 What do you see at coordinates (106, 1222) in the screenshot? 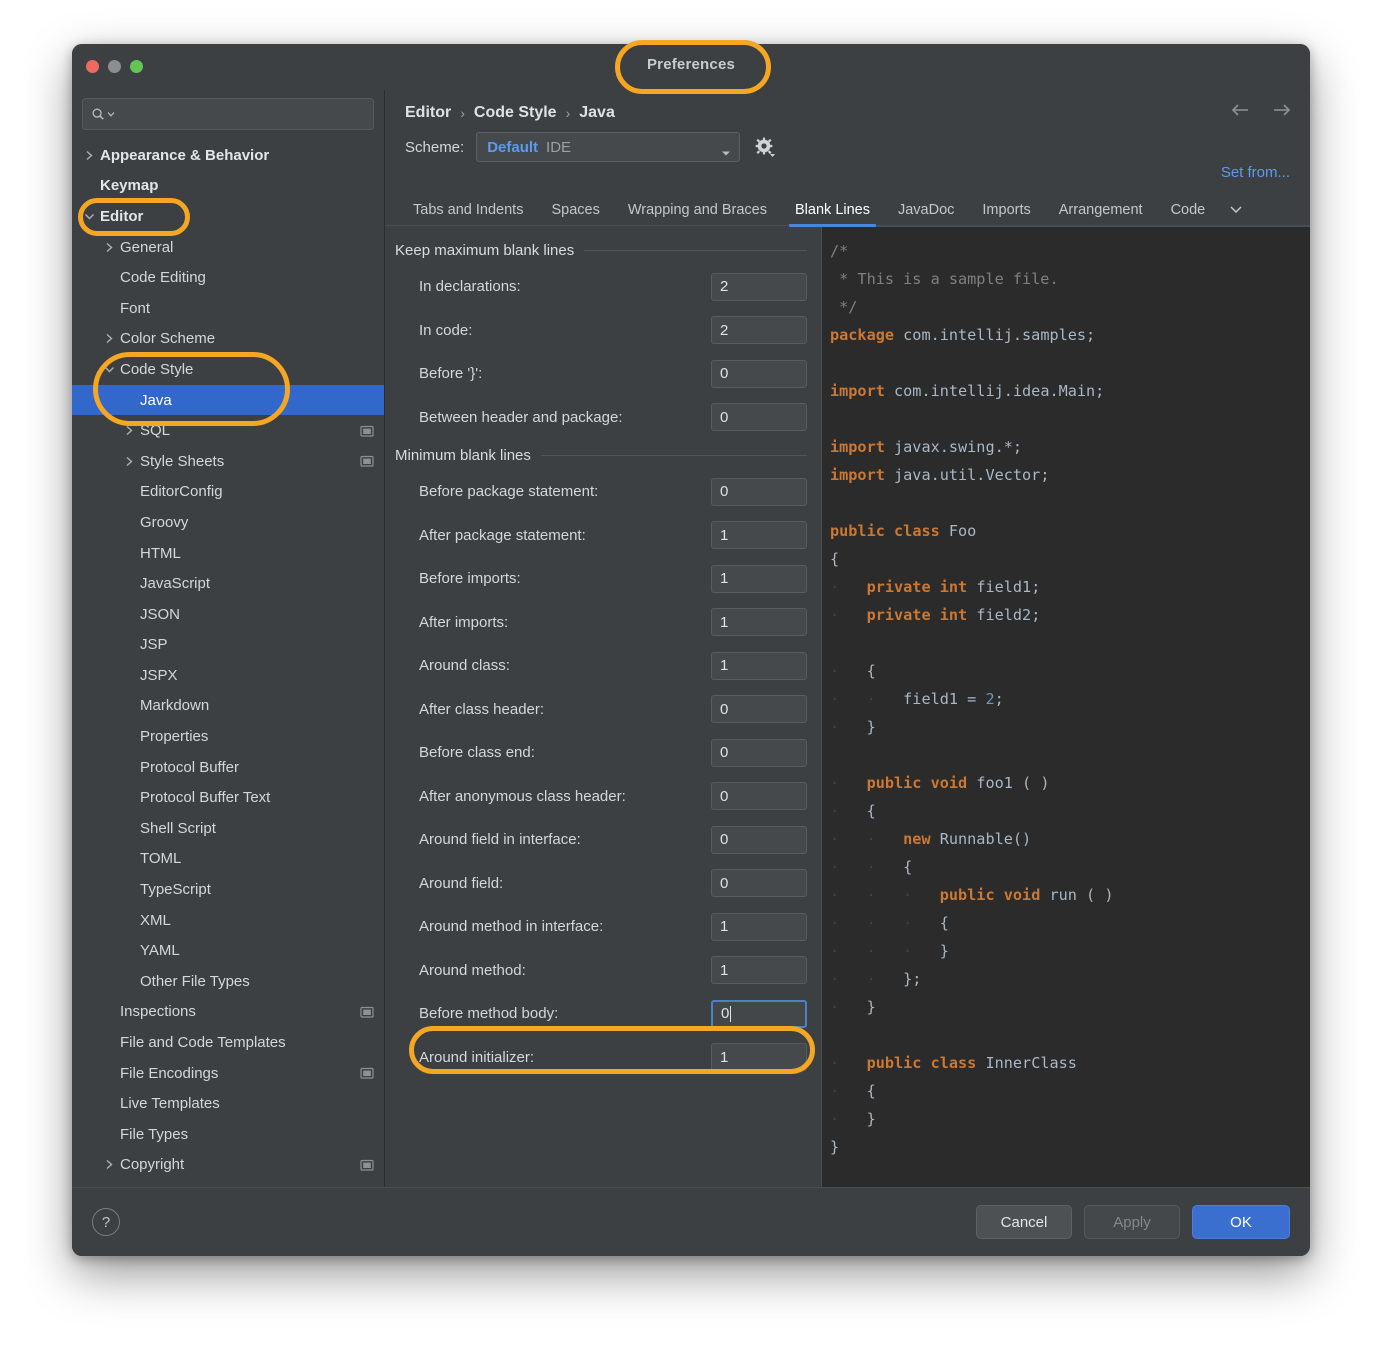
I see `help-button: ?` at bounding box center [106, 1222].